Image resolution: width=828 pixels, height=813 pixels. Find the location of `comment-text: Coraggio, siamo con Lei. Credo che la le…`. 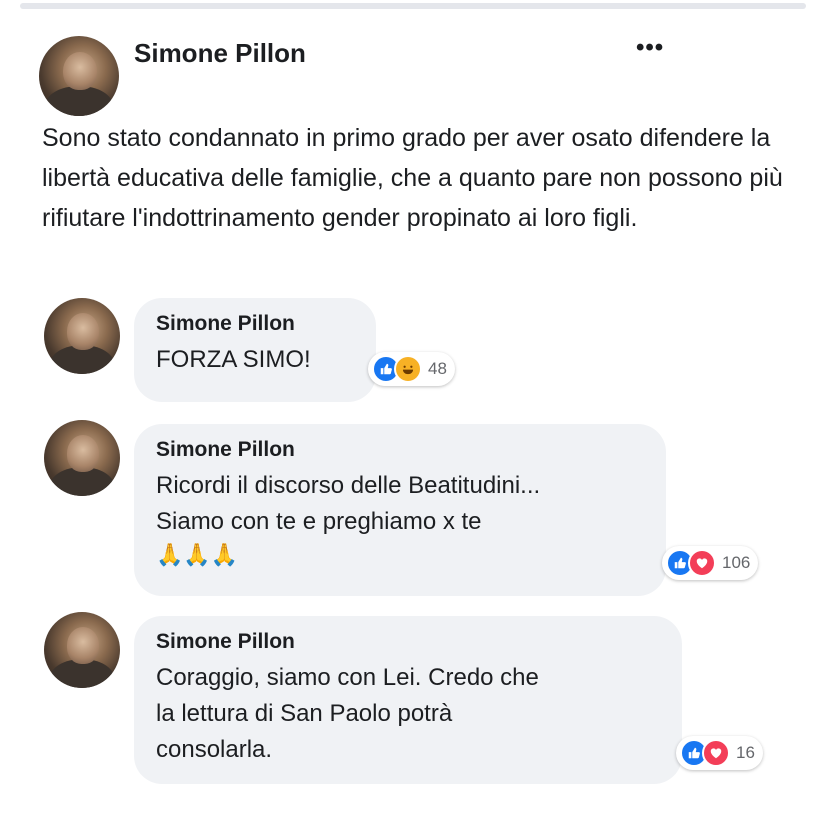

comment-text: Coraggio, siamo con Lei. Credo che la le… is located at coordinates (347, 713).